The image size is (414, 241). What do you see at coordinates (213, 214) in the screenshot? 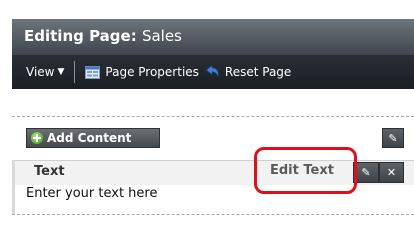
I see `region-bottom-divider` at bounding box center [213, 214].